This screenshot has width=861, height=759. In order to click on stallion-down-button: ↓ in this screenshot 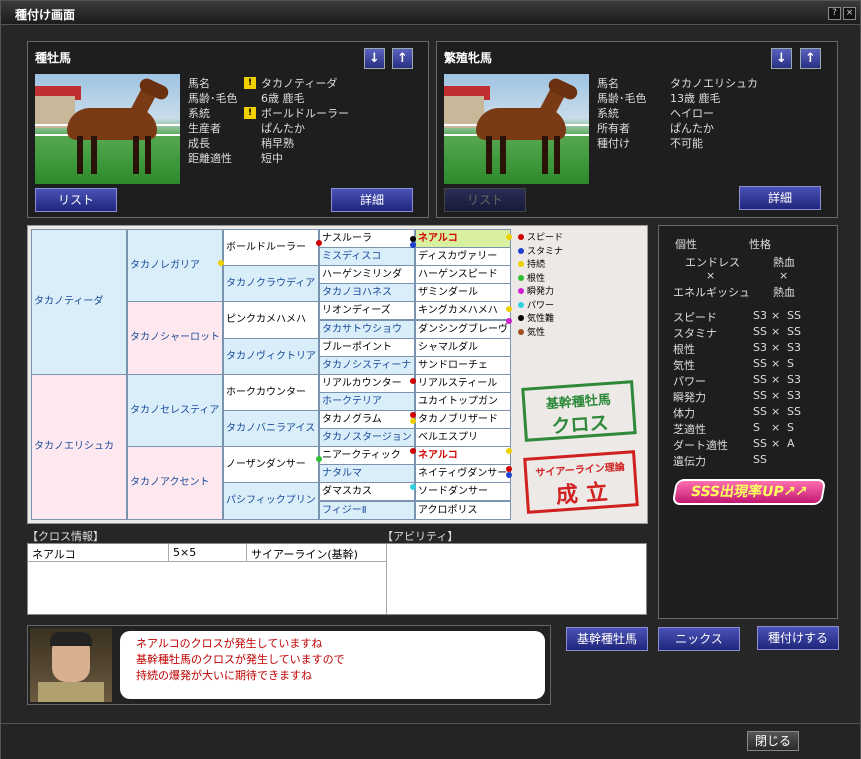, I will do `click(374, 58)`.